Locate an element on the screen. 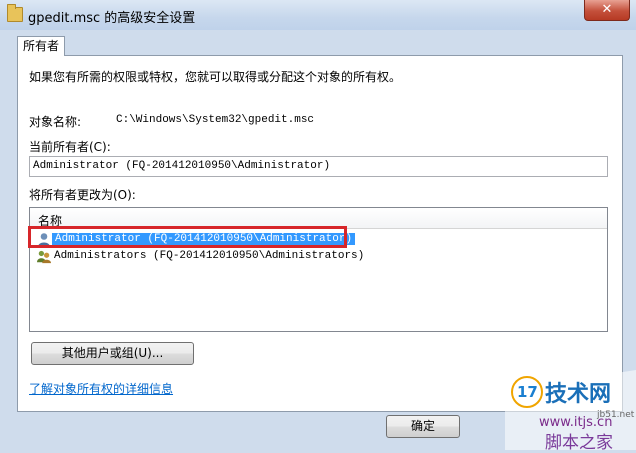 The height and width of the screenshot is (453, 636). learn-more-link: 了解对象所有权的详细信息 is located at coordinates (101, 388).